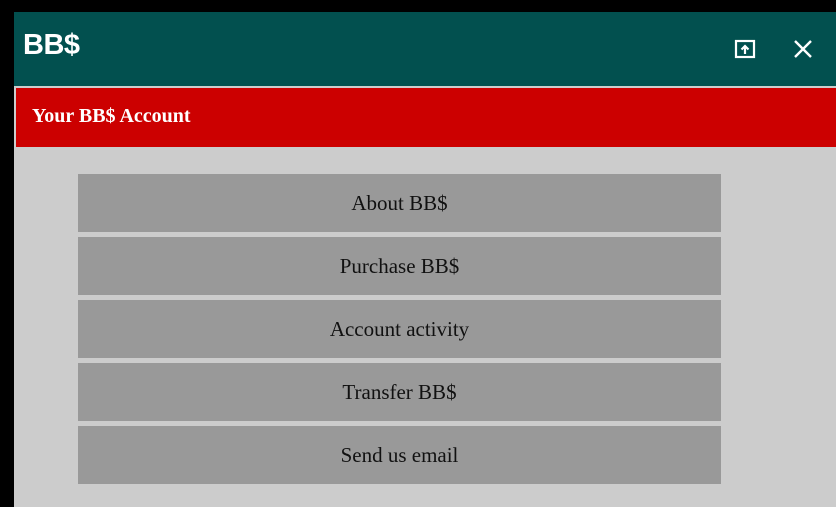  I want to click on about-button: About BB$, so click(399, 203).